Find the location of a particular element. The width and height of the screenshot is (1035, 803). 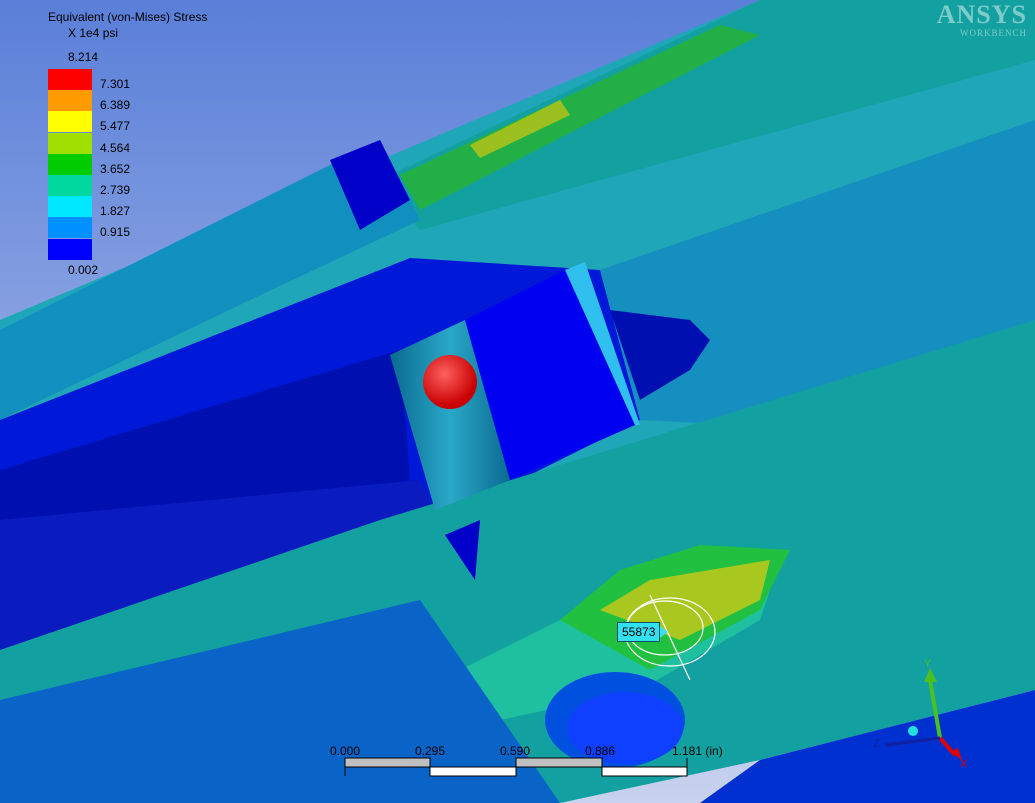

axis-y-label: Y is located at coordinates (928, 664).